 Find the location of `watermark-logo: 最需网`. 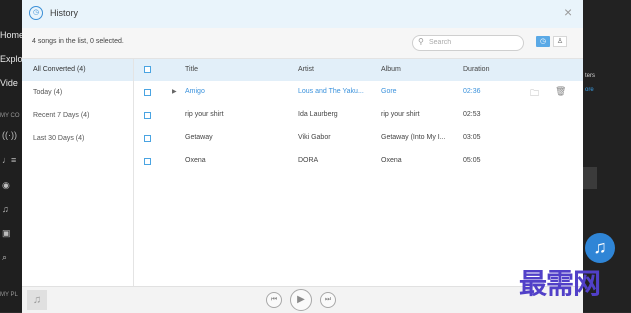

watermark-logo: 最需网 is located at coordinates (560, 283).